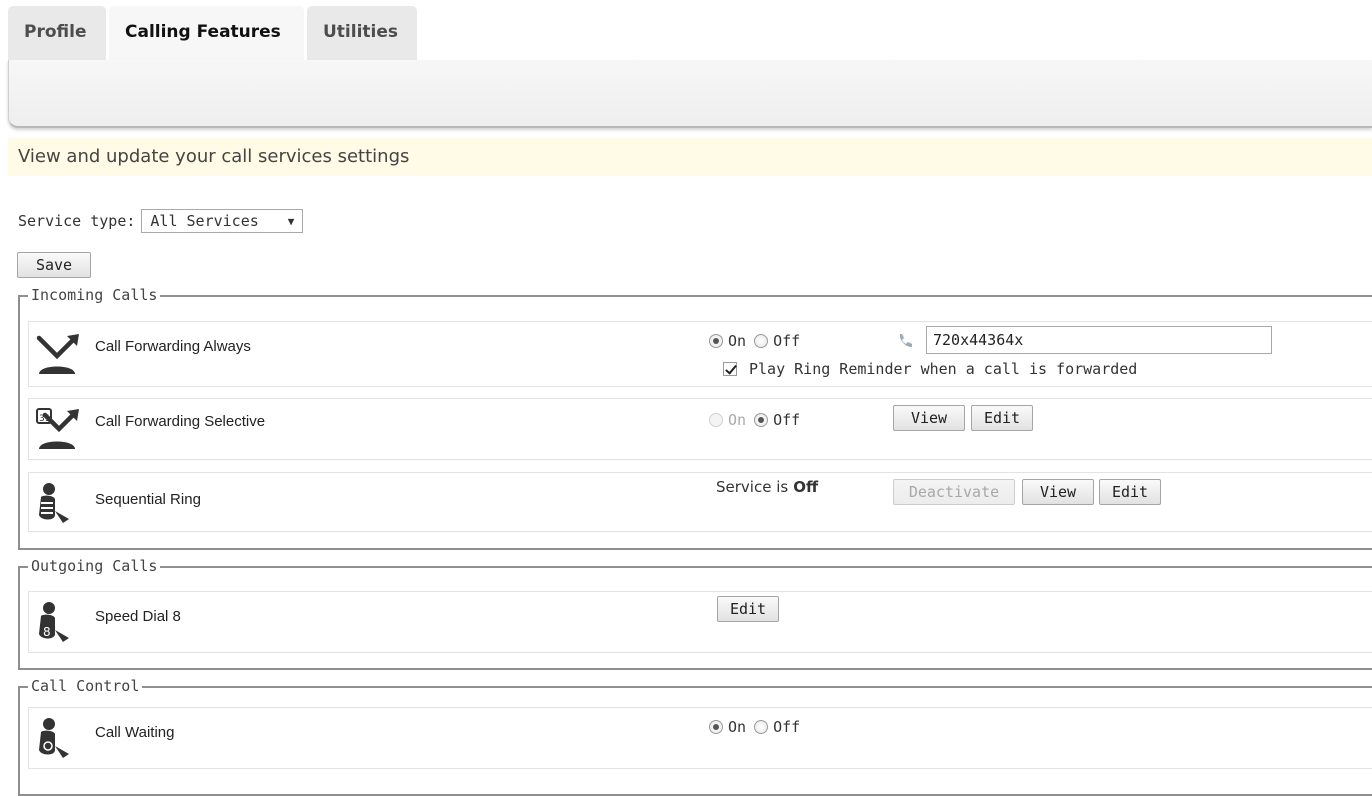 The height and width of the screenshot is (796, 1372). I want to click on seq-deactivate-button: Deactivate, so click(954, 492).